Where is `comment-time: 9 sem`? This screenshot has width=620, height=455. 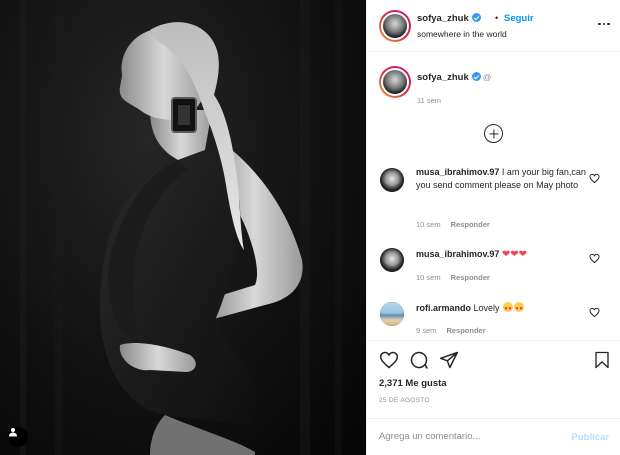 comment-time: 9 sem is located at coordinates (426, 330).